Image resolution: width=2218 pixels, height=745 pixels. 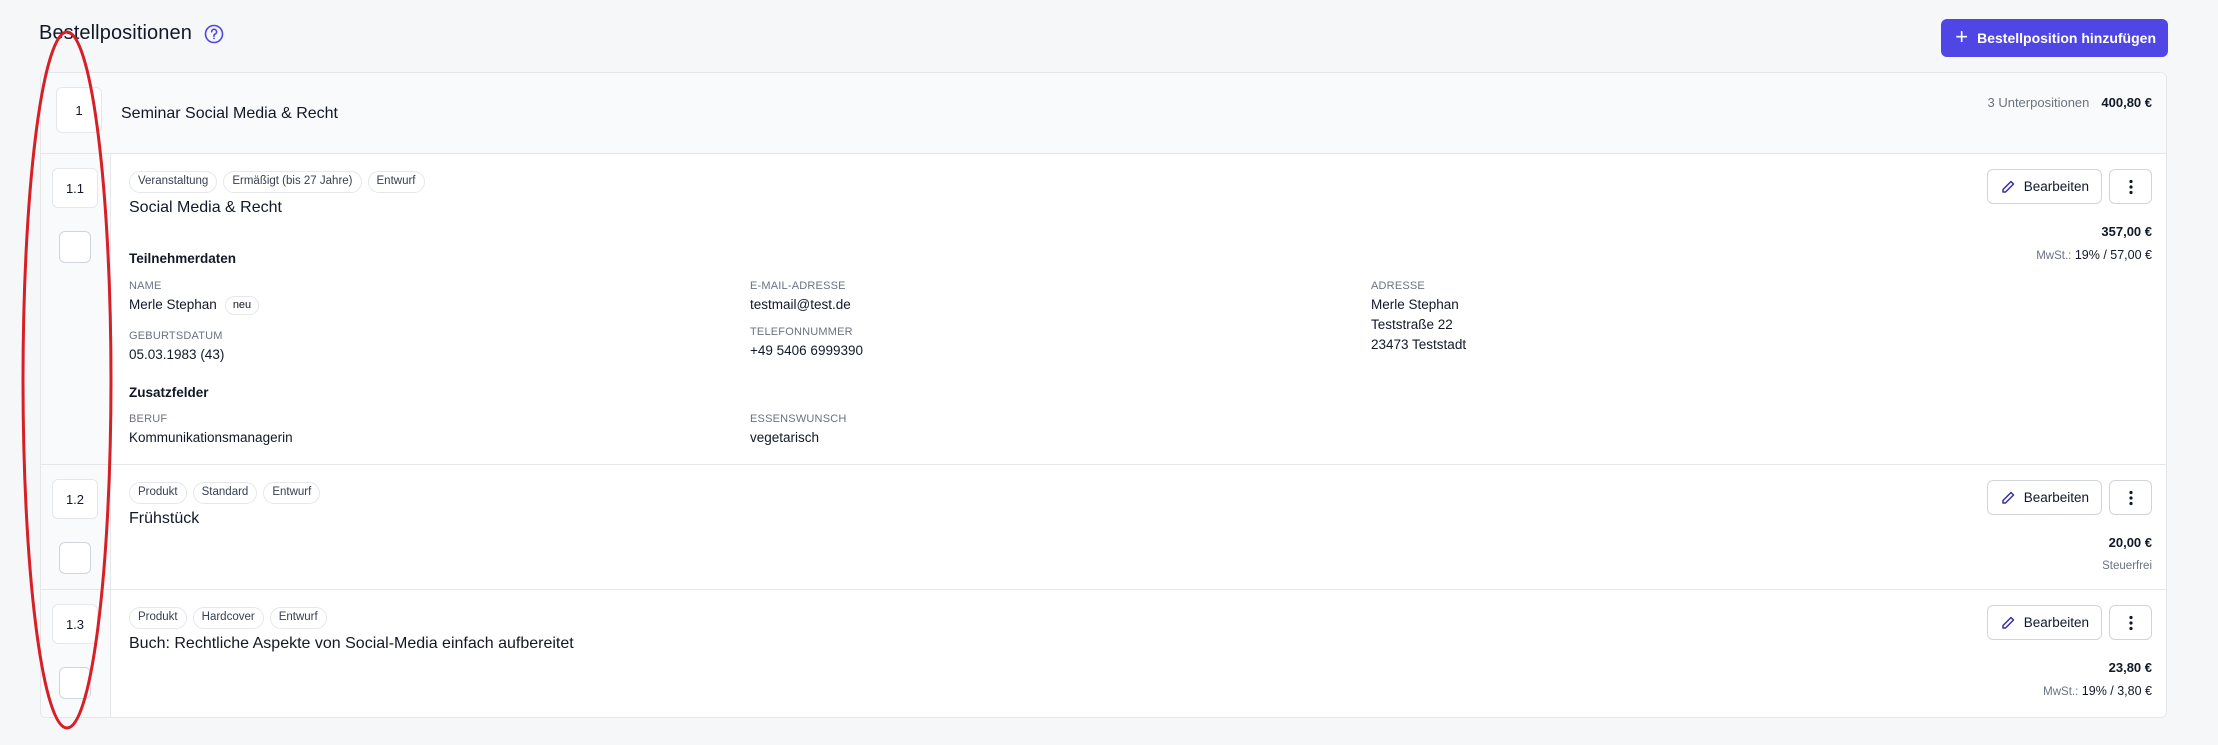 I want to click on item-price: 357,00 €, so click(x=2126, y=231).